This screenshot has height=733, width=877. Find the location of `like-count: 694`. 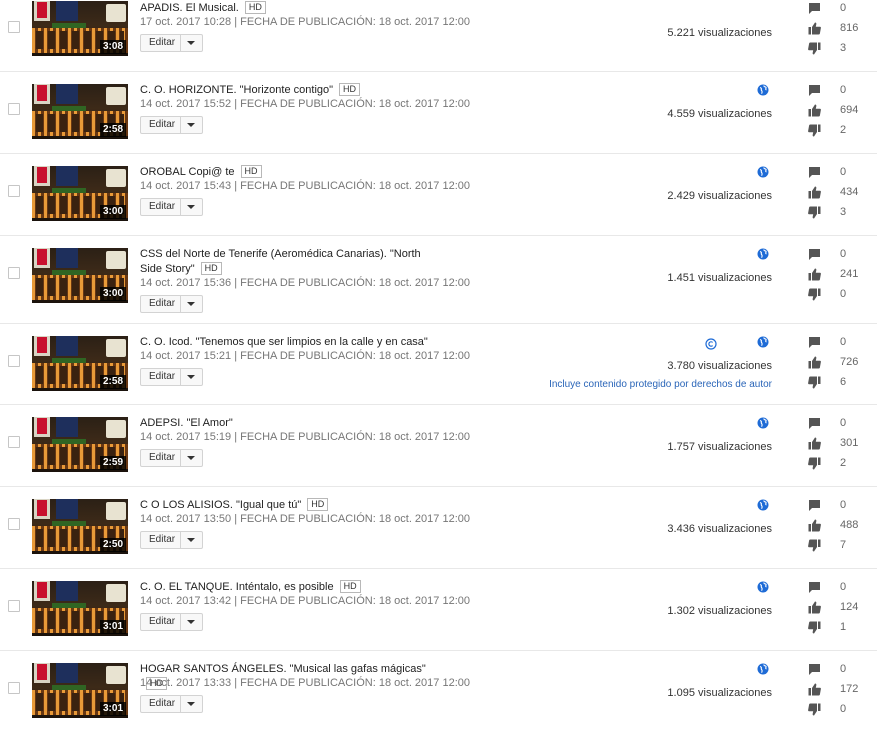

like-count: 694 is located at coordinates (849, 110).